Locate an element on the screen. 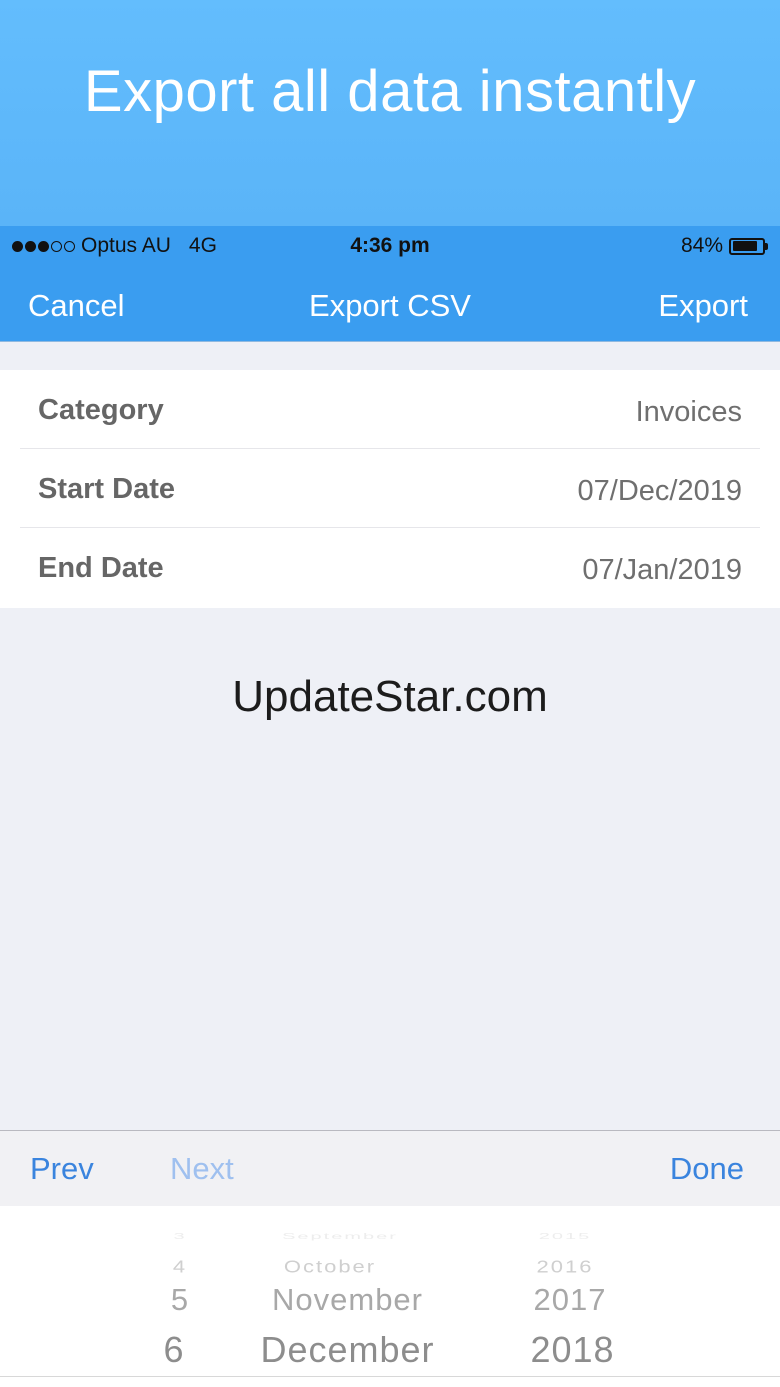 The width and height of the screenshot is (780, 1387). picker-item: November is located at coordinates (347, 1299).